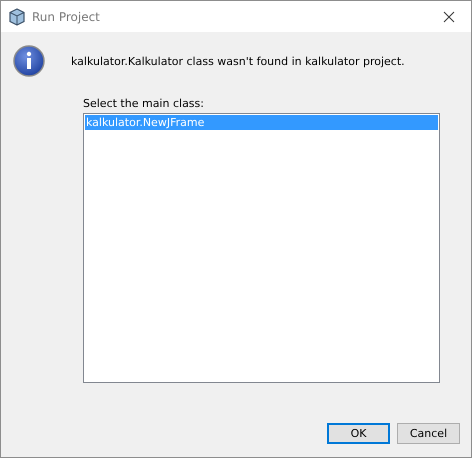 This screenshot has height=460, width=474. Describe the element at coordinates (17, 17) in the screenshot. I see `cube-icon` at that location.